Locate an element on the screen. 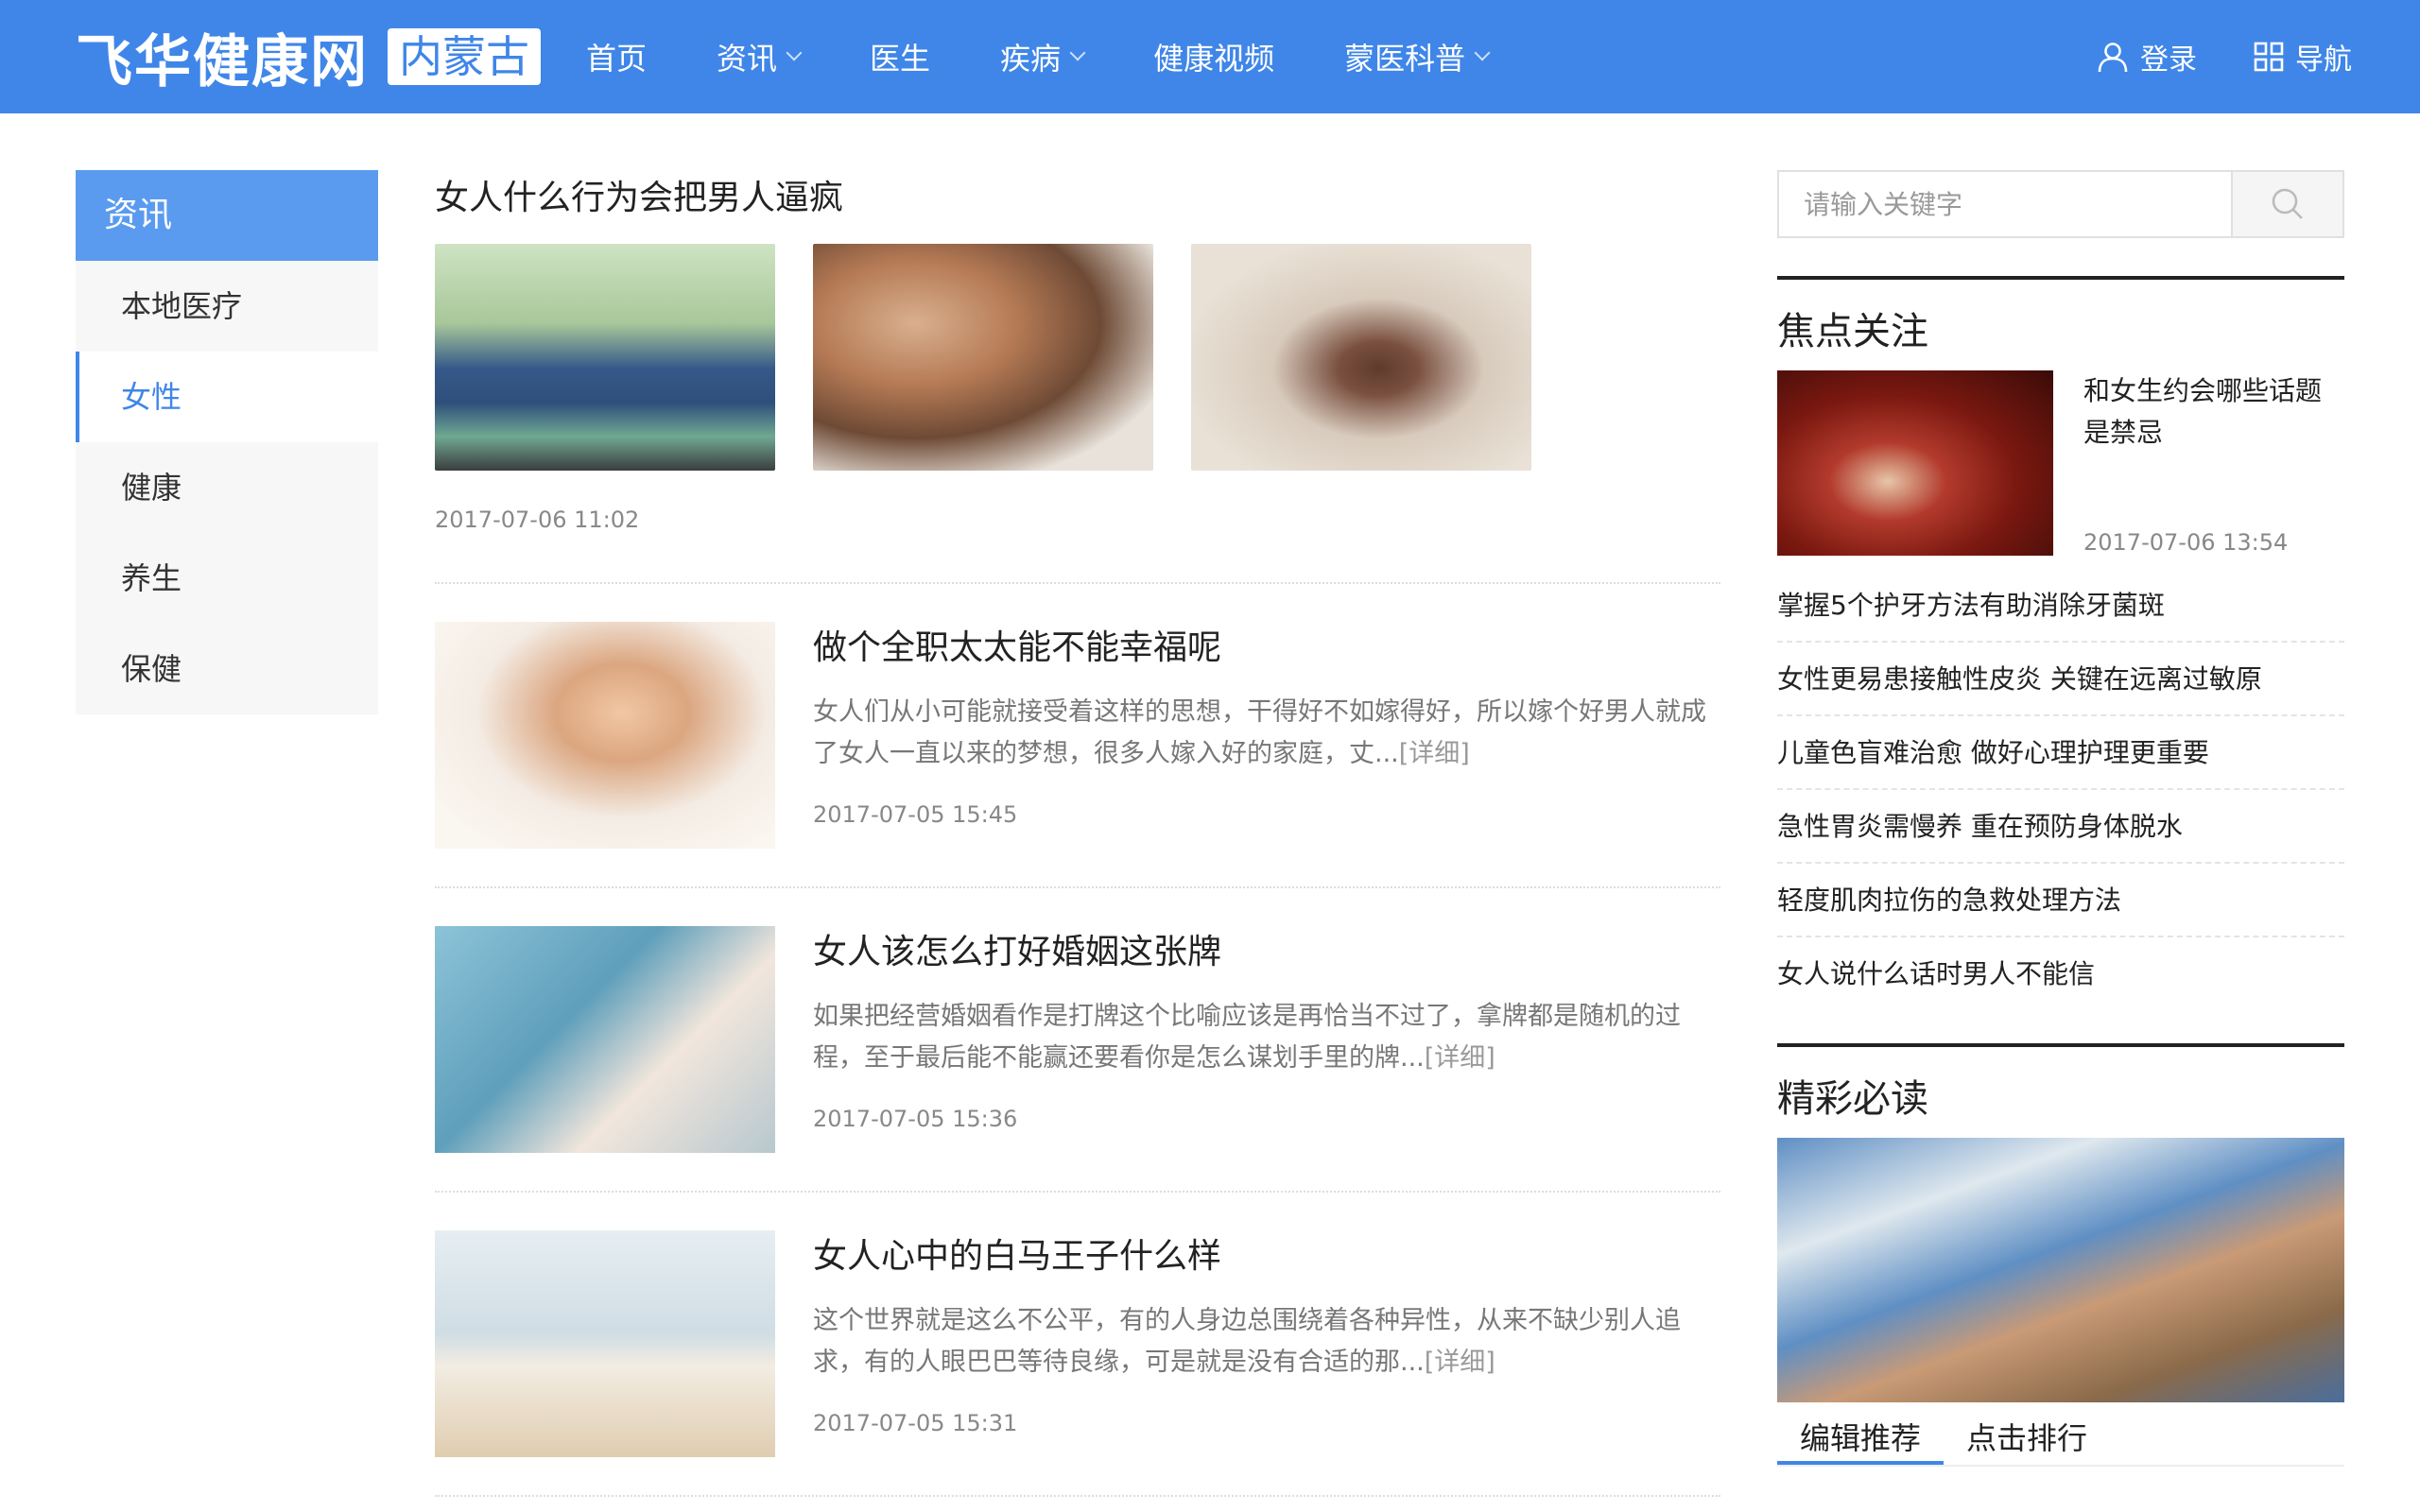  category-sidebar: 资讯 本地医疗 女性 健康 养生 保健 is located at coordinates (227, 442).